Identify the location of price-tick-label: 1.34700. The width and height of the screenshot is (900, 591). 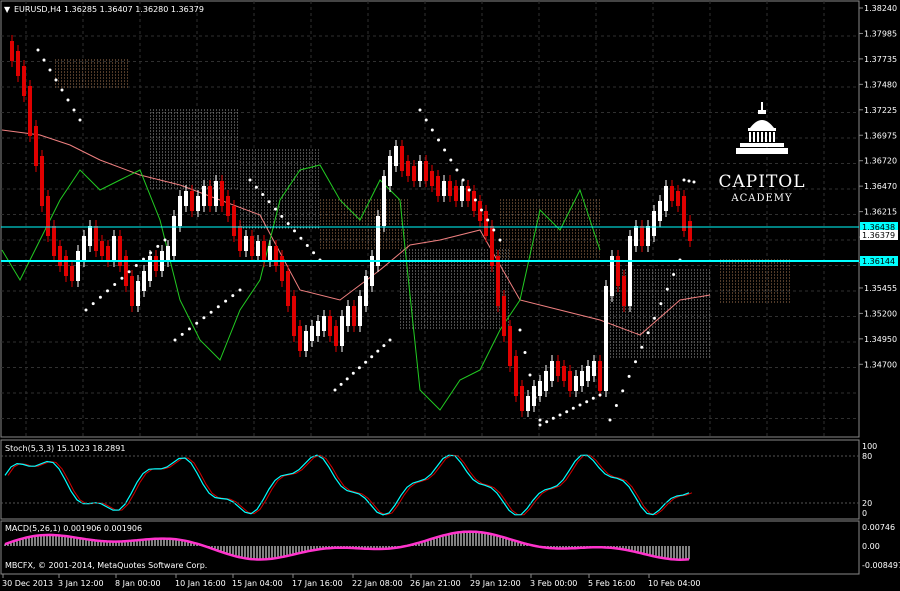
(880, 364).